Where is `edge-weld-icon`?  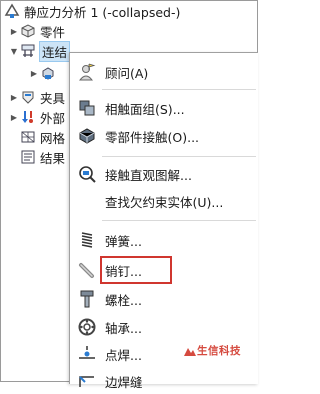
edge-weld-icon is located at coordinates (87, 381).